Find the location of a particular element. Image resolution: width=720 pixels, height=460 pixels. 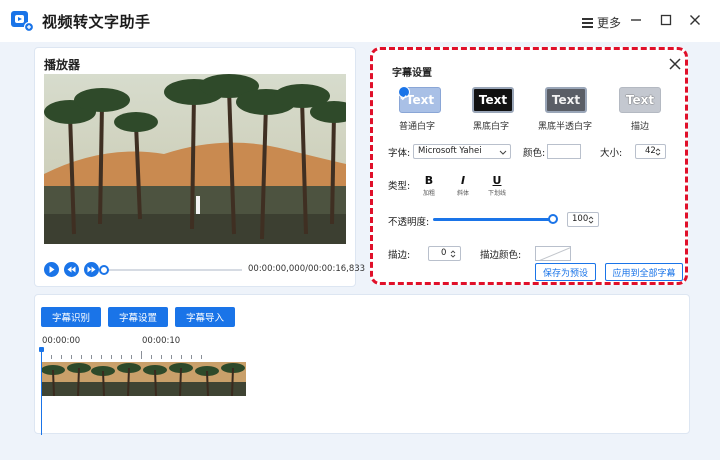

selected-check-icon is located at coordinates (404, 93).